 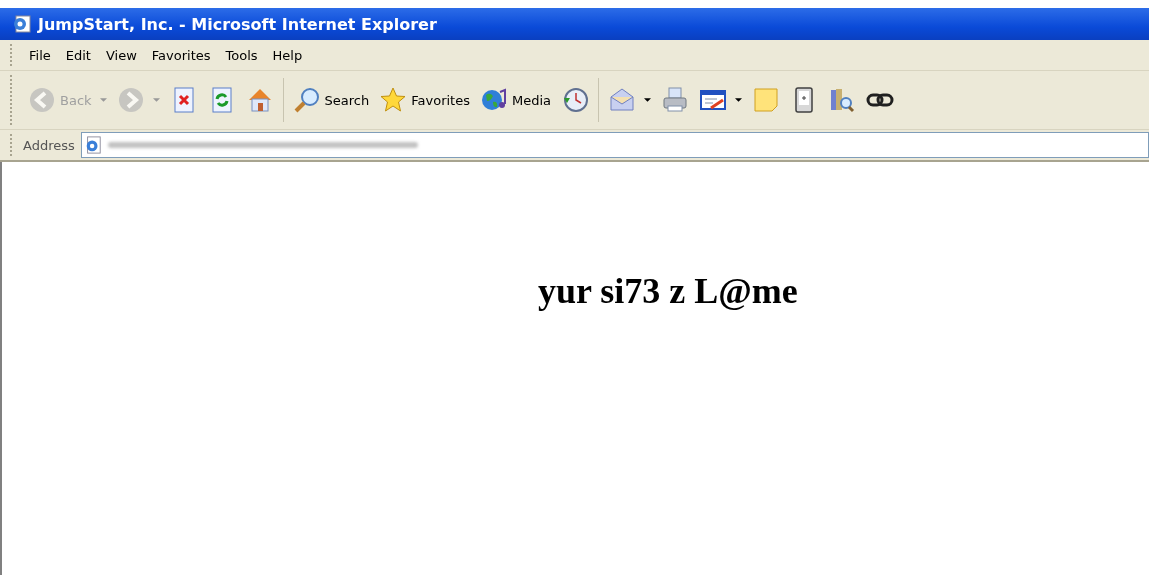 I want to click on menu-item: Edit, so click(x=79, y=55).